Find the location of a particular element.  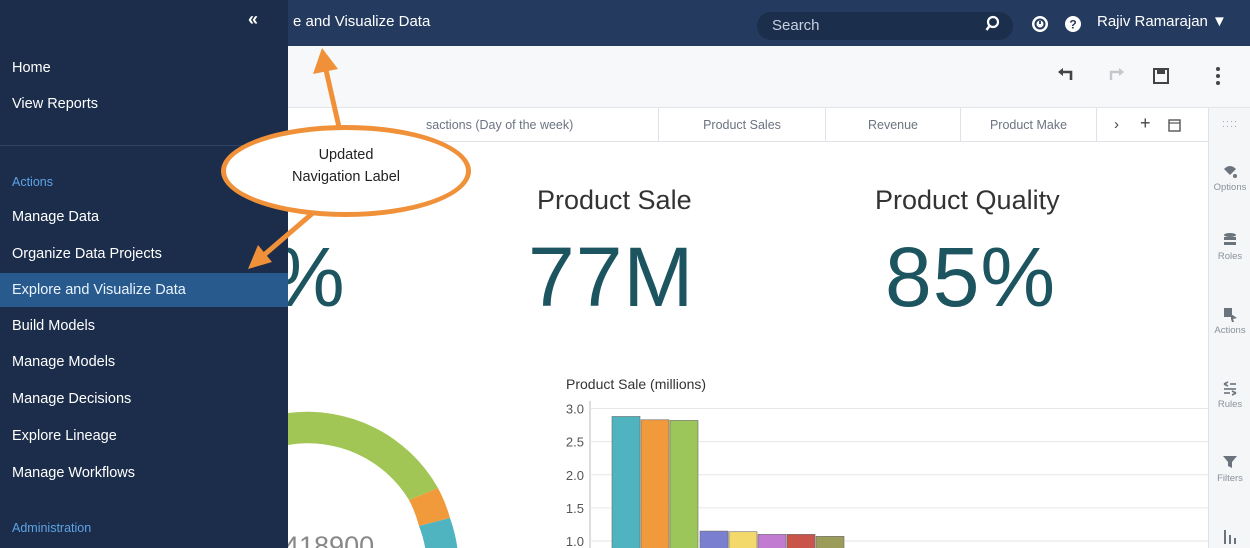

right-pane-rail: :::: Options Roles Actions Rules Filters is located at coordinates (1229, 328).